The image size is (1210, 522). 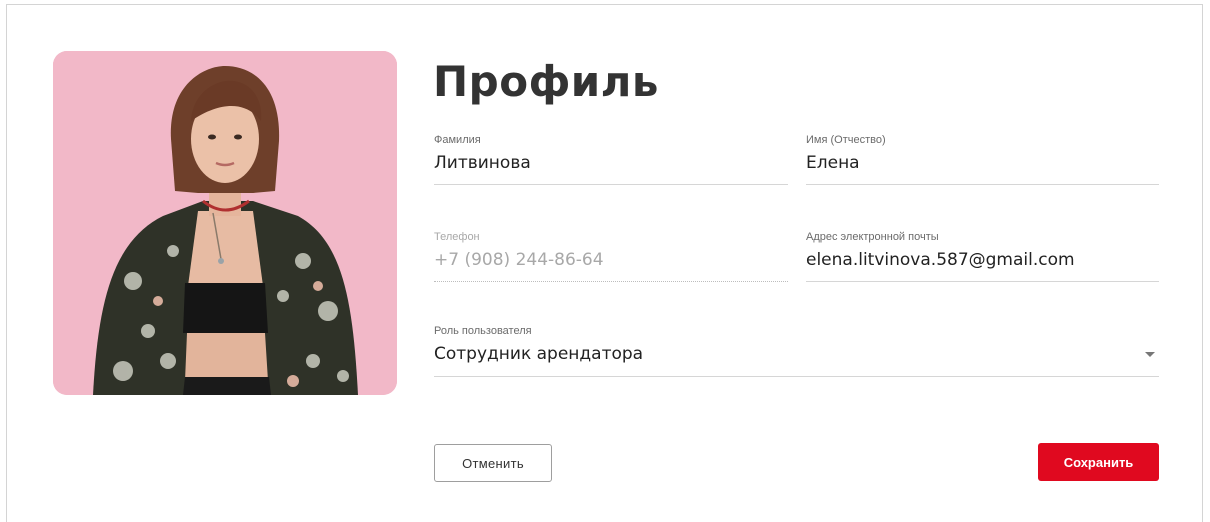 I want to click on first-name-field: Имя (Отчество) Елена, so click(x=982, y=159).